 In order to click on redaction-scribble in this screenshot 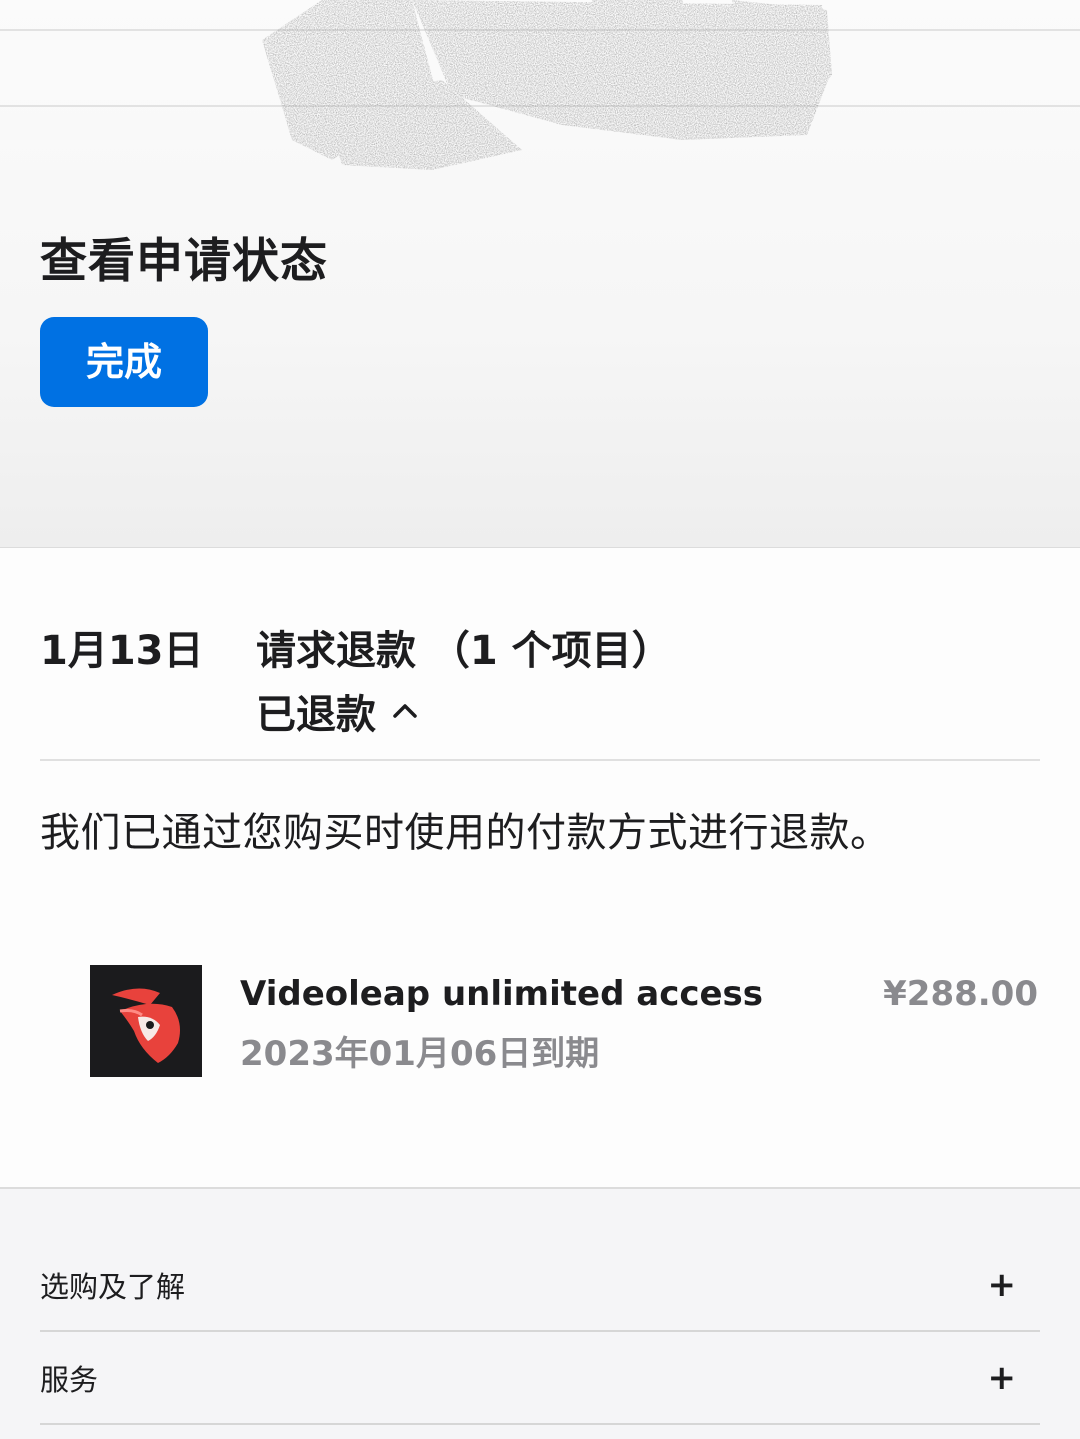, I will do `click(547, 85)`.